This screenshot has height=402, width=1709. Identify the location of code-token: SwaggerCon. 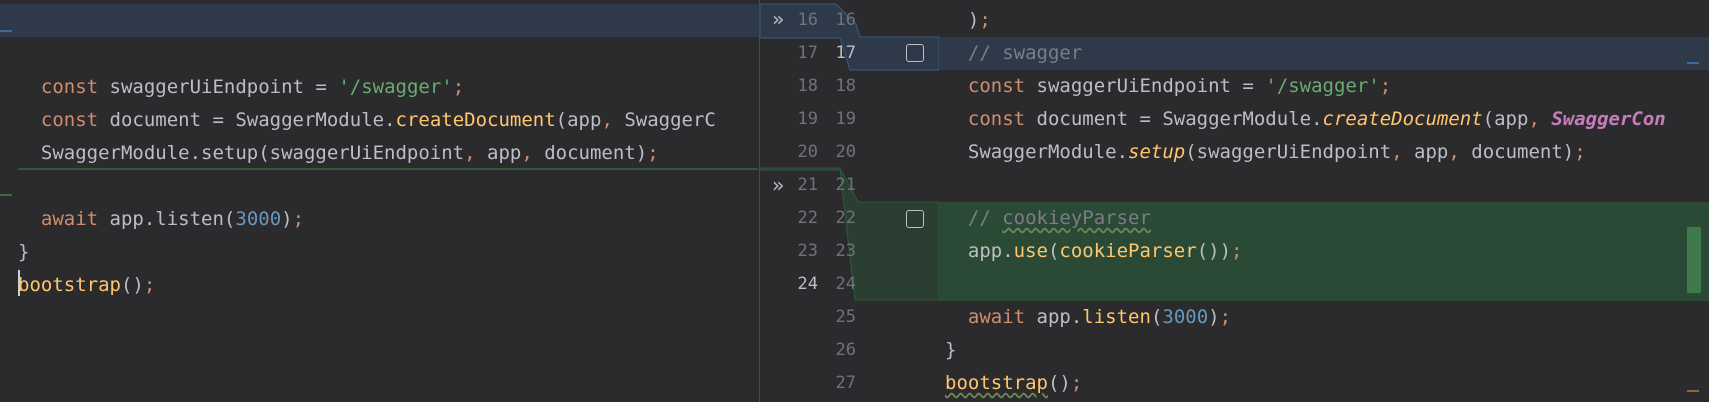
(1608, 119).